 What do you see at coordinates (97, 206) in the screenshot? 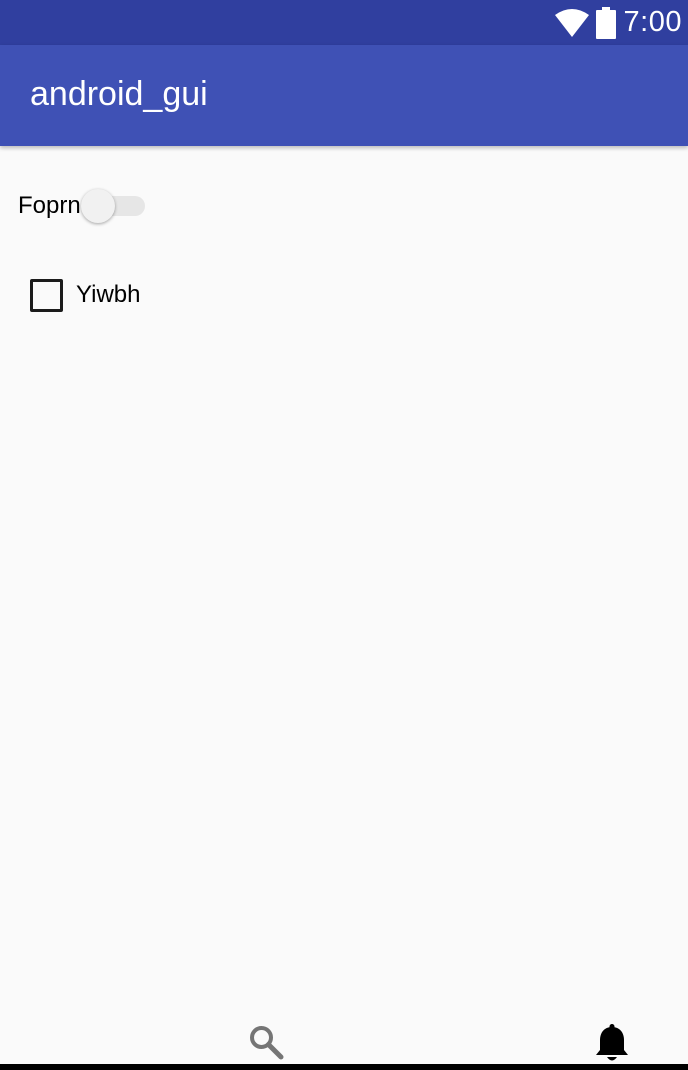
I see `switch-thumb` at bounding box center [97, 206].